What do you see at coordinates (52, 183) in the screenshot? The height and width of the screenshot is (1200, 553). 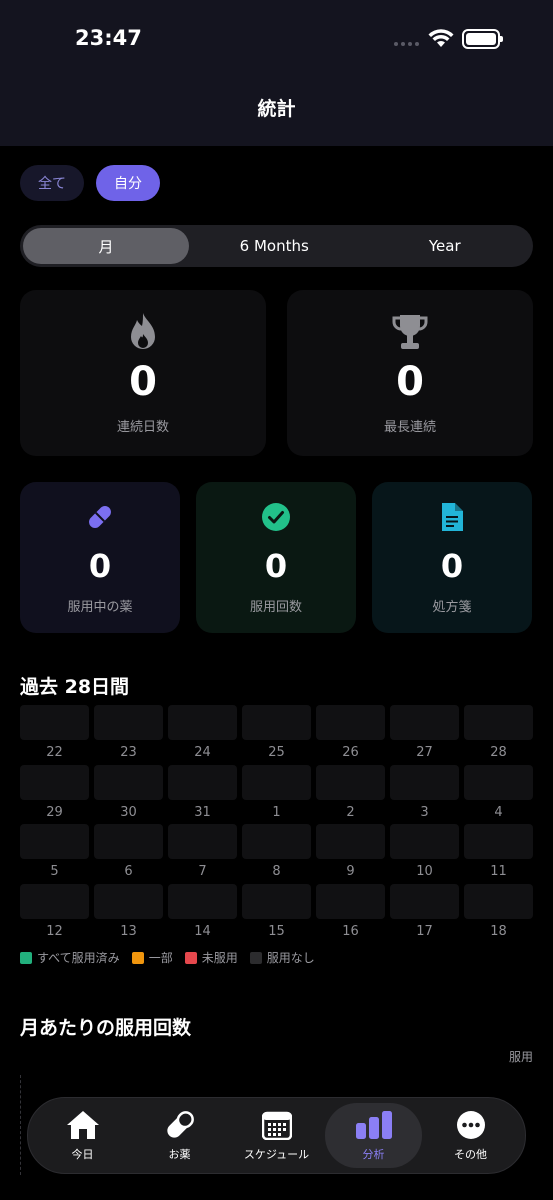 I see `chip-all: 全て` at bounding box center [52, 183].